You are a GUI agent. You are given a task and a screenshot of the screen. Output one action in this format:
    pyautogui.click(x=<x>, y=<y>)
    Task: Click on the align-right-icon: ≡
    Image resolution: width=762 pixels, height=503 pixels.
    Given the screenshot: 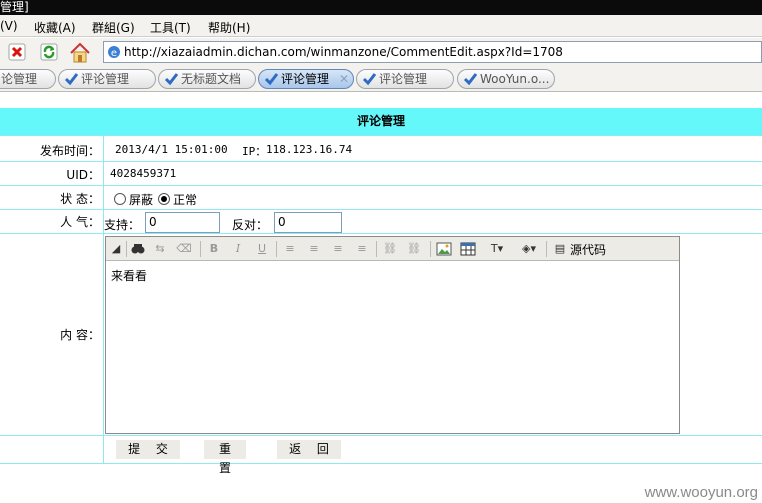 What is the action you would take?
    pyautogui.click(x=338, y=249)
    